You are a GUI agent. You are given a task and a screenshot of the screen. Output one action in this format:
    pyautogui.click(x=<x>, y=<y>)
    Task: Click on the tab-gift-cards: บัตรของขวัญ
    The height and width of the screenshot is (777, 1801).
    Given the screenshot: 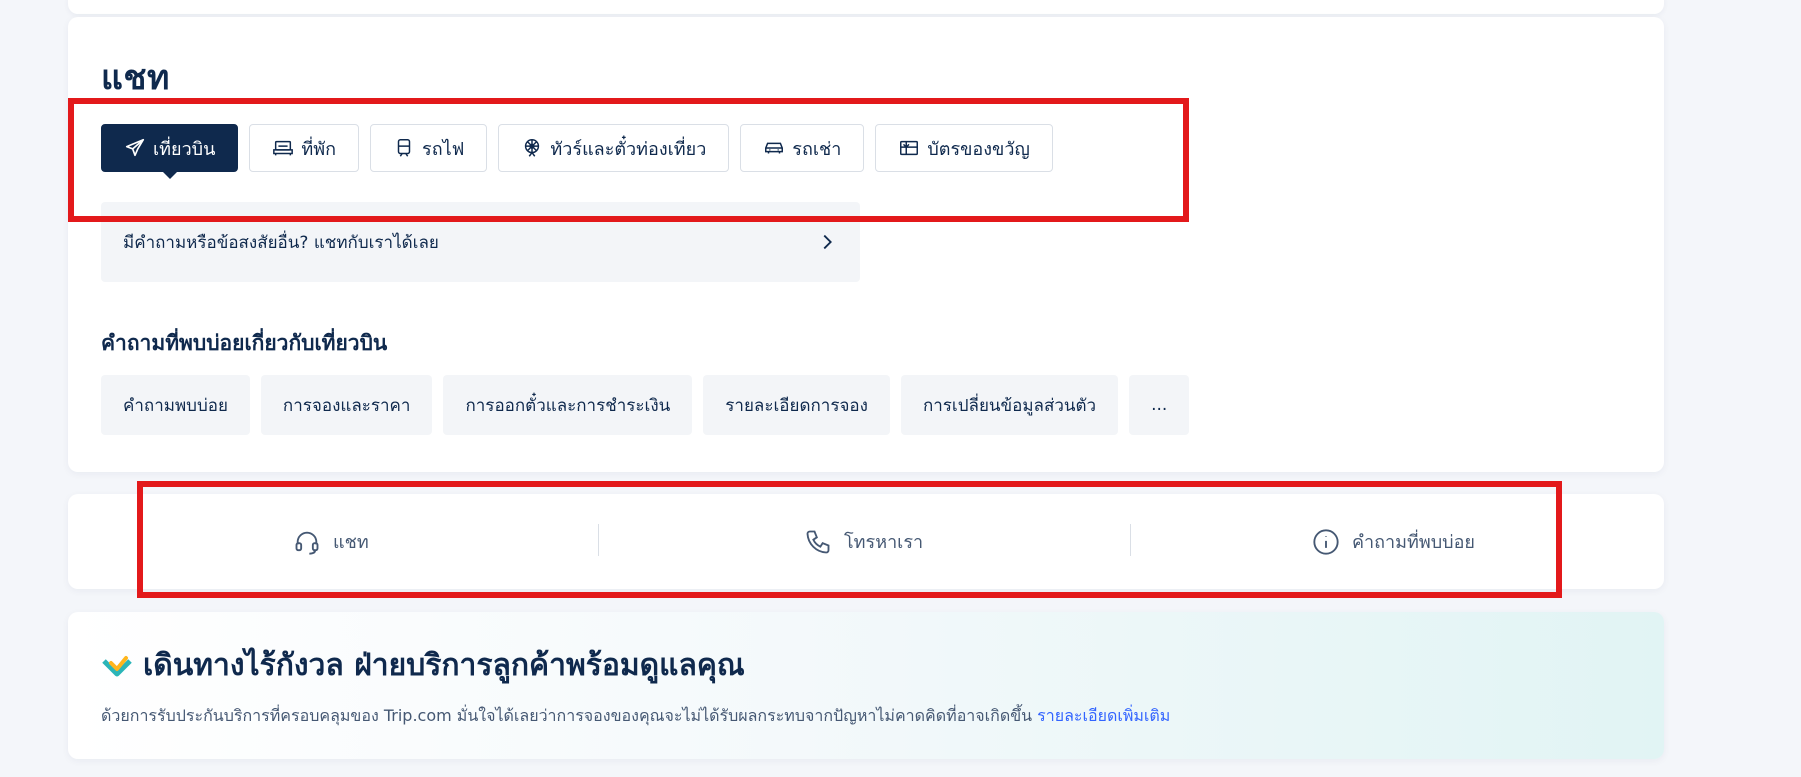 What is the action you would take?
    pyautogui.click(x=964, y=148)
    